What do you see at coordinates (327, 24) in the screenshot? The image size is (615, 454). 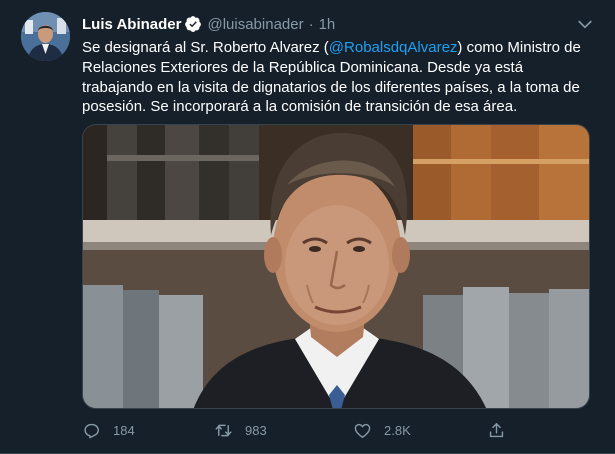 I see `timestamp: 1h` at bounding box center [327, 24].